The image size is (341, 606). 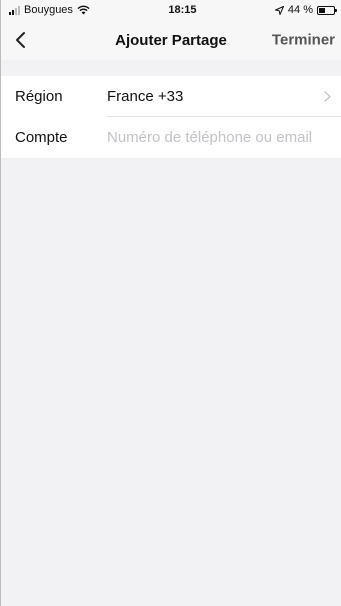 I want to click on location-arrow-icon, so click(x=279, y=10).